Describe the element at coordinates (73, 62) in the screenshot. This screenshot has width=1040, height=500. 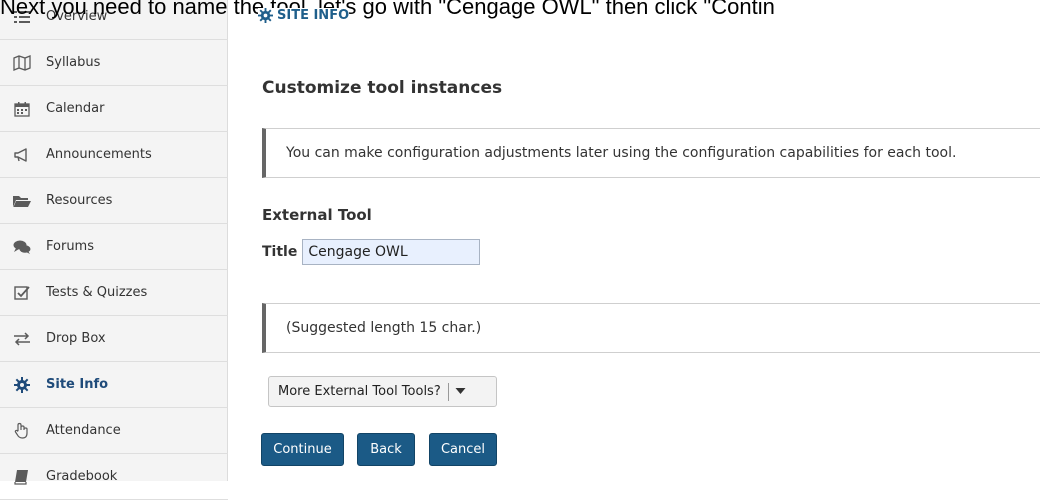
I see `sidebar-item-label: Syllabus` at that location.